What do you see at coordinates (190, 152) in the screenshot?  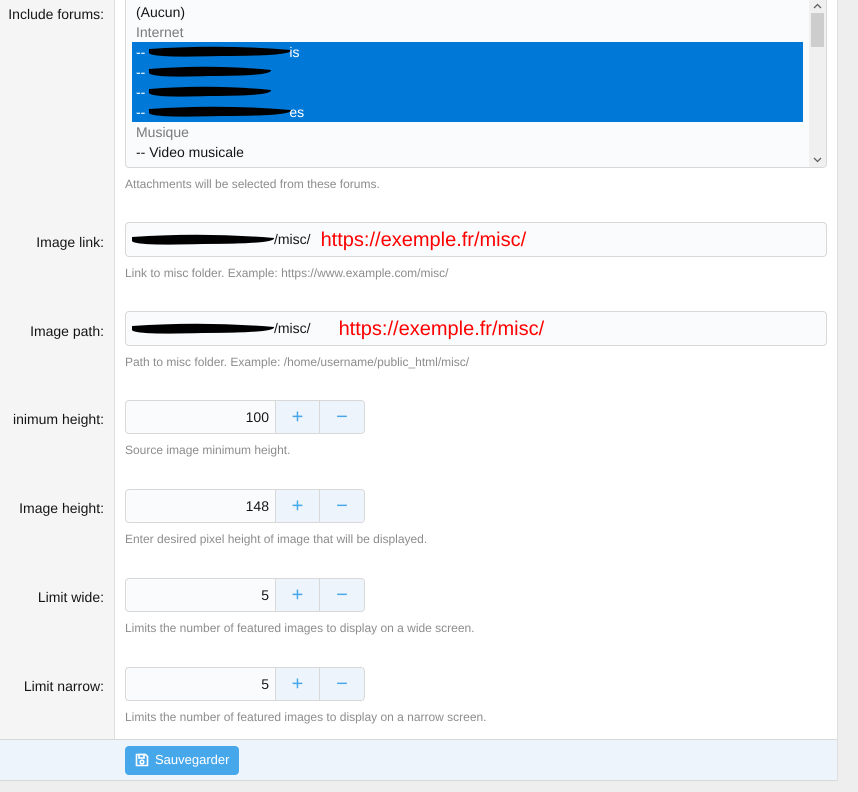 I see `option-text: -- Video musicale` at bounding box center [190, 152].